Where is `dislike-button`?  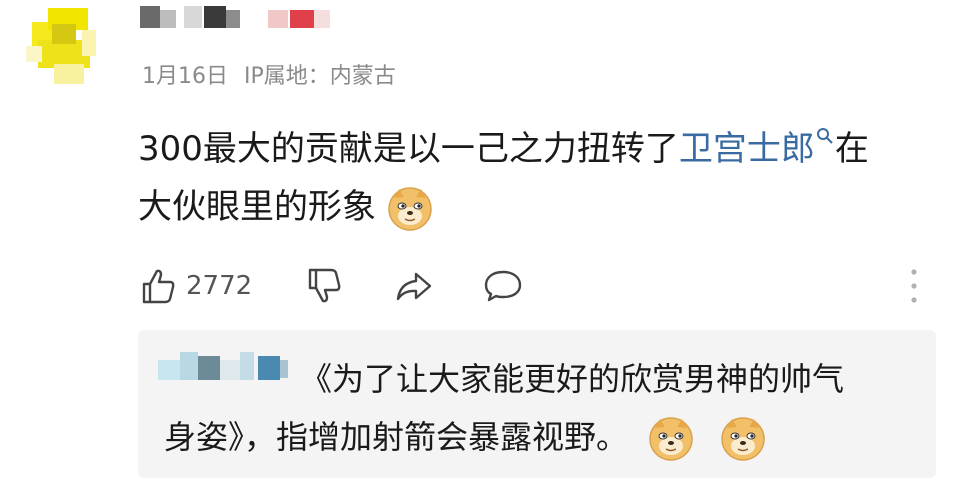
dislike-button is located at coordinates (324, 286).